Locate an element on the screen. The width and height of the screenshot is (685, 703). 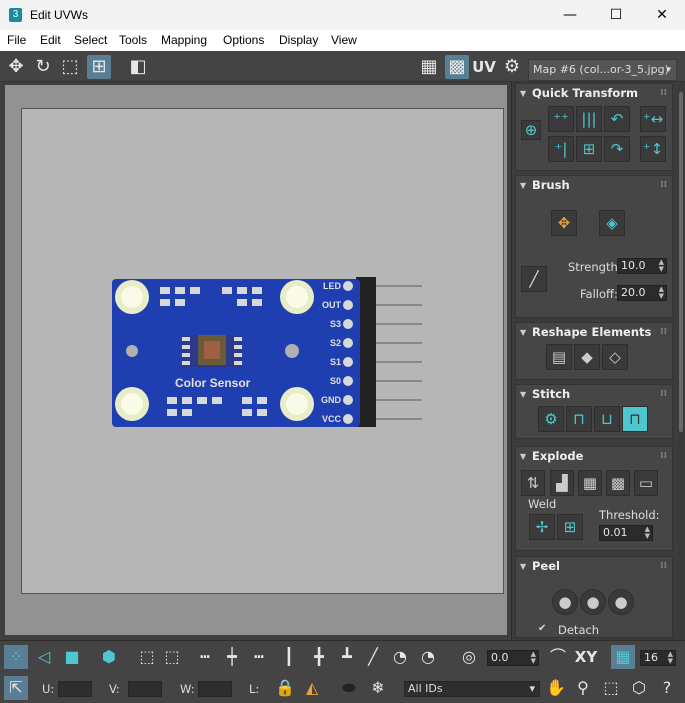
rotate-ccw-icon: ↶ is located at coordinates (617, 119).